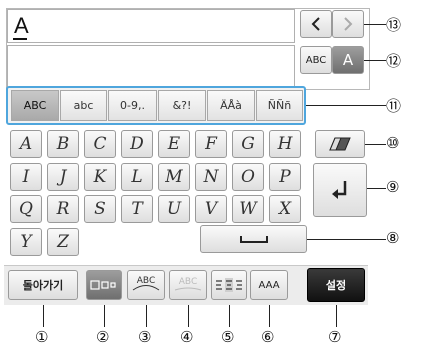 The width and height of the screenshot is (423, 356). What do you see at coordinates (279, 105) in the screenshot?
I see `tab-accents-2: ÑÑñ` at bounding box center [279, 105].